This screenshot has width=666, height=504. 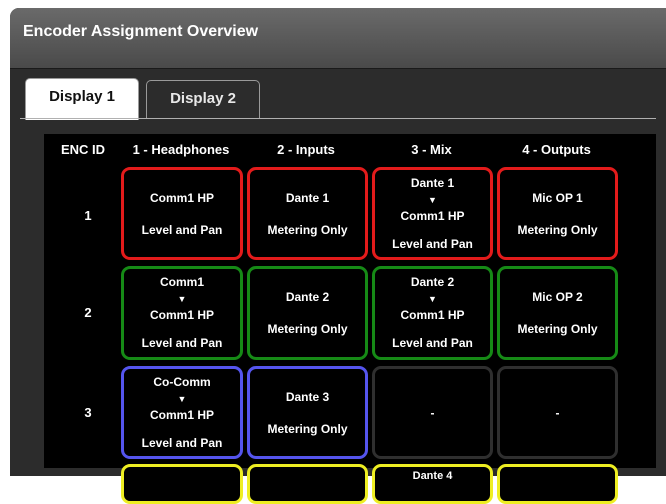 What do you see at coordinates (307, 297) in the screenshot?
I see `cell-destination: Dante 2` at bounding box center [307, 297].